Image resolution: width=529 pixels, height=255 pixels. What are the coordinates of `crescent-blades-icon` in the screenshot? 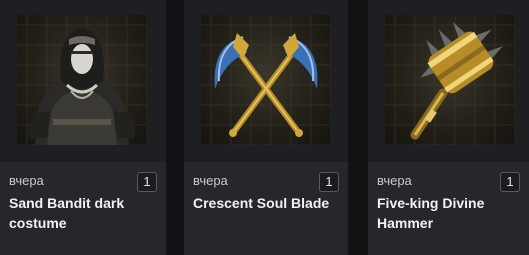 It's located at (266, 80).